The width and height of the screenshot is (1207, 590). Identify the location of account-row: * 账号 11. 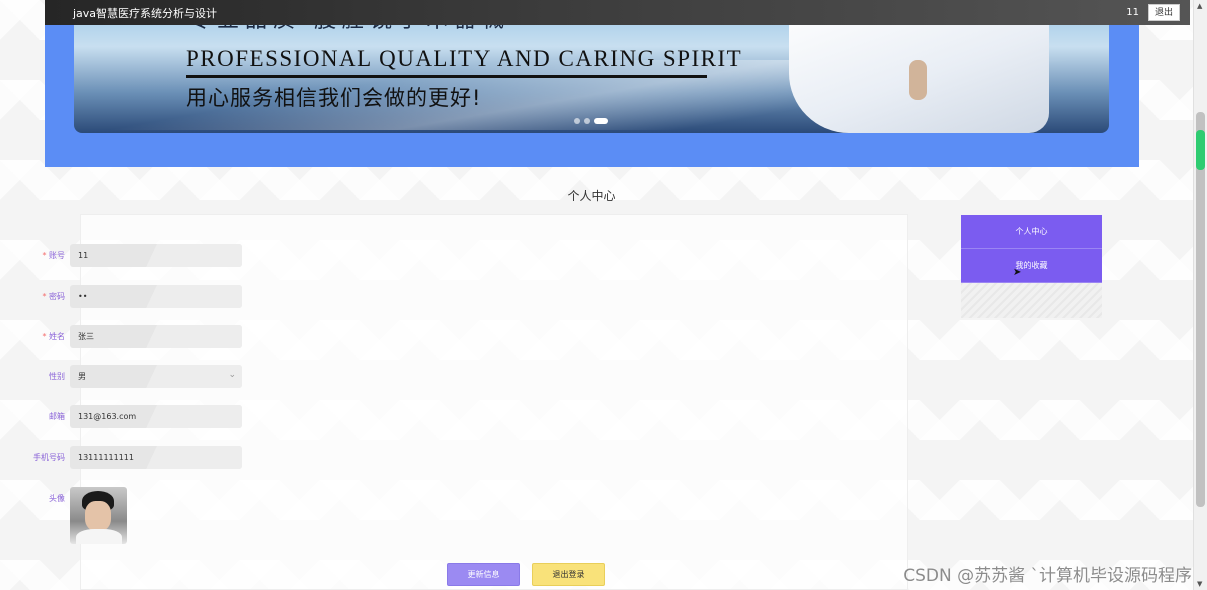
(121, 255).